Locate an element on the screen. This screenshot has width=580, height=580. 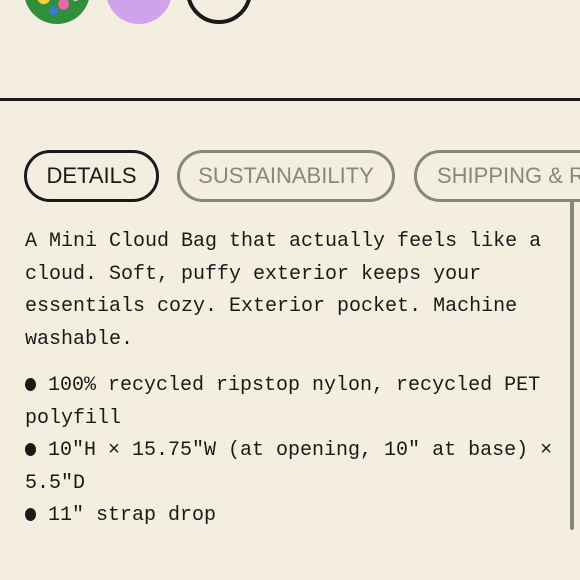
spec-item: 11" strap drop is located at coordinates (292, 516).